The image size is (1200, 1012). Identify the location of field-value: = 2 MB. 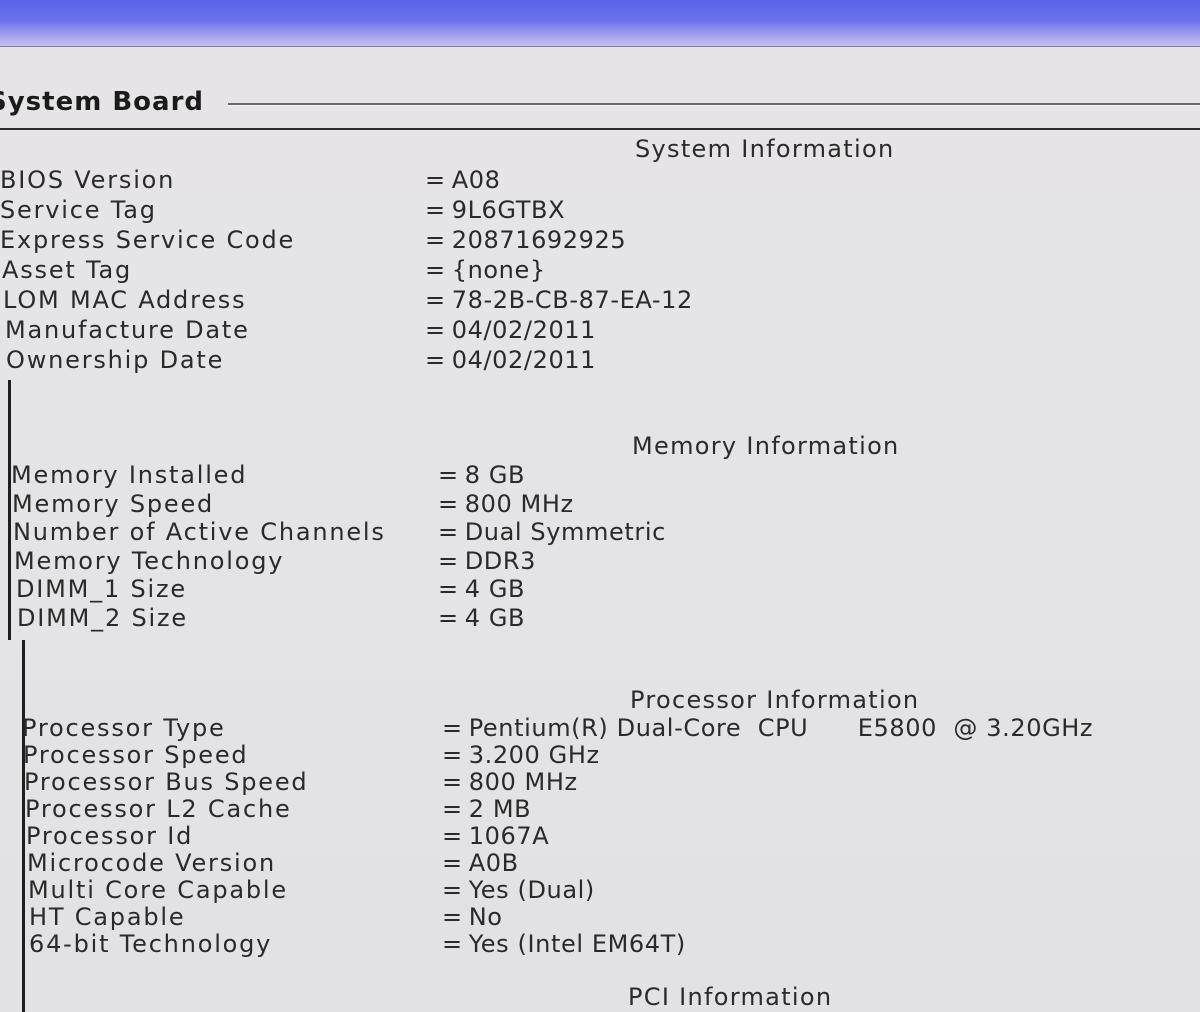
(486, 809).